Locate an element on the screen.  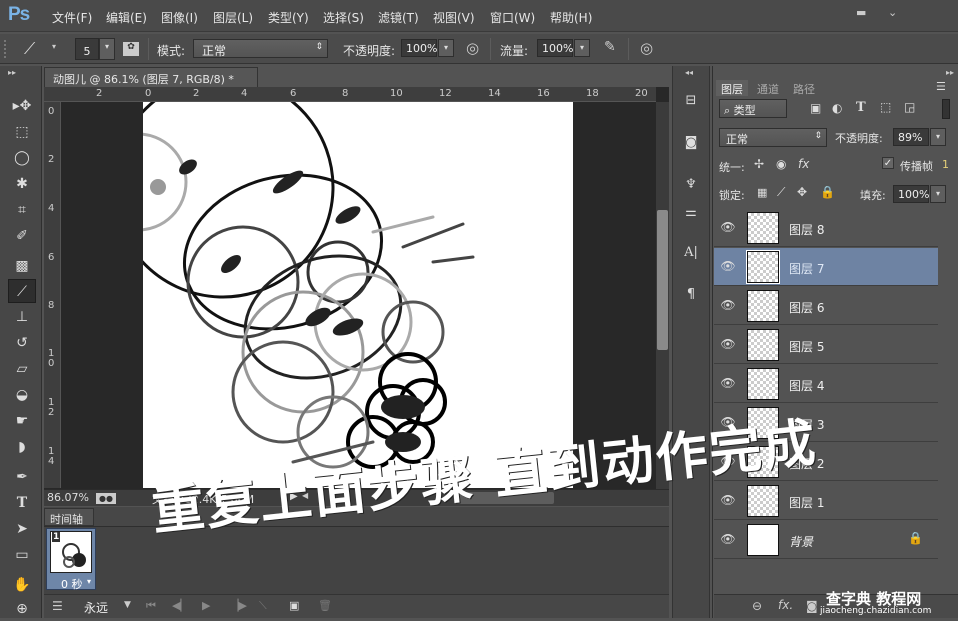
layer-name: 图层 8 is located at coordinates (806, 229).